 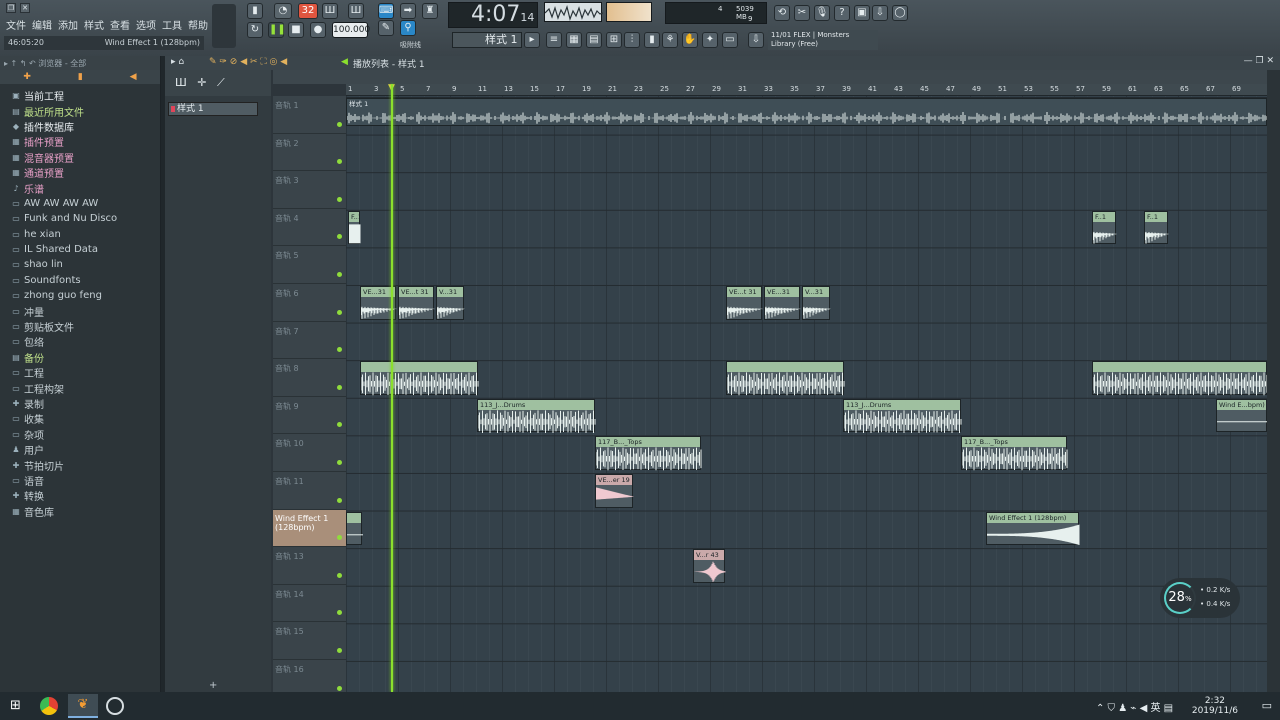 I want to click on record-button: ●, so click(x=318, y=30).